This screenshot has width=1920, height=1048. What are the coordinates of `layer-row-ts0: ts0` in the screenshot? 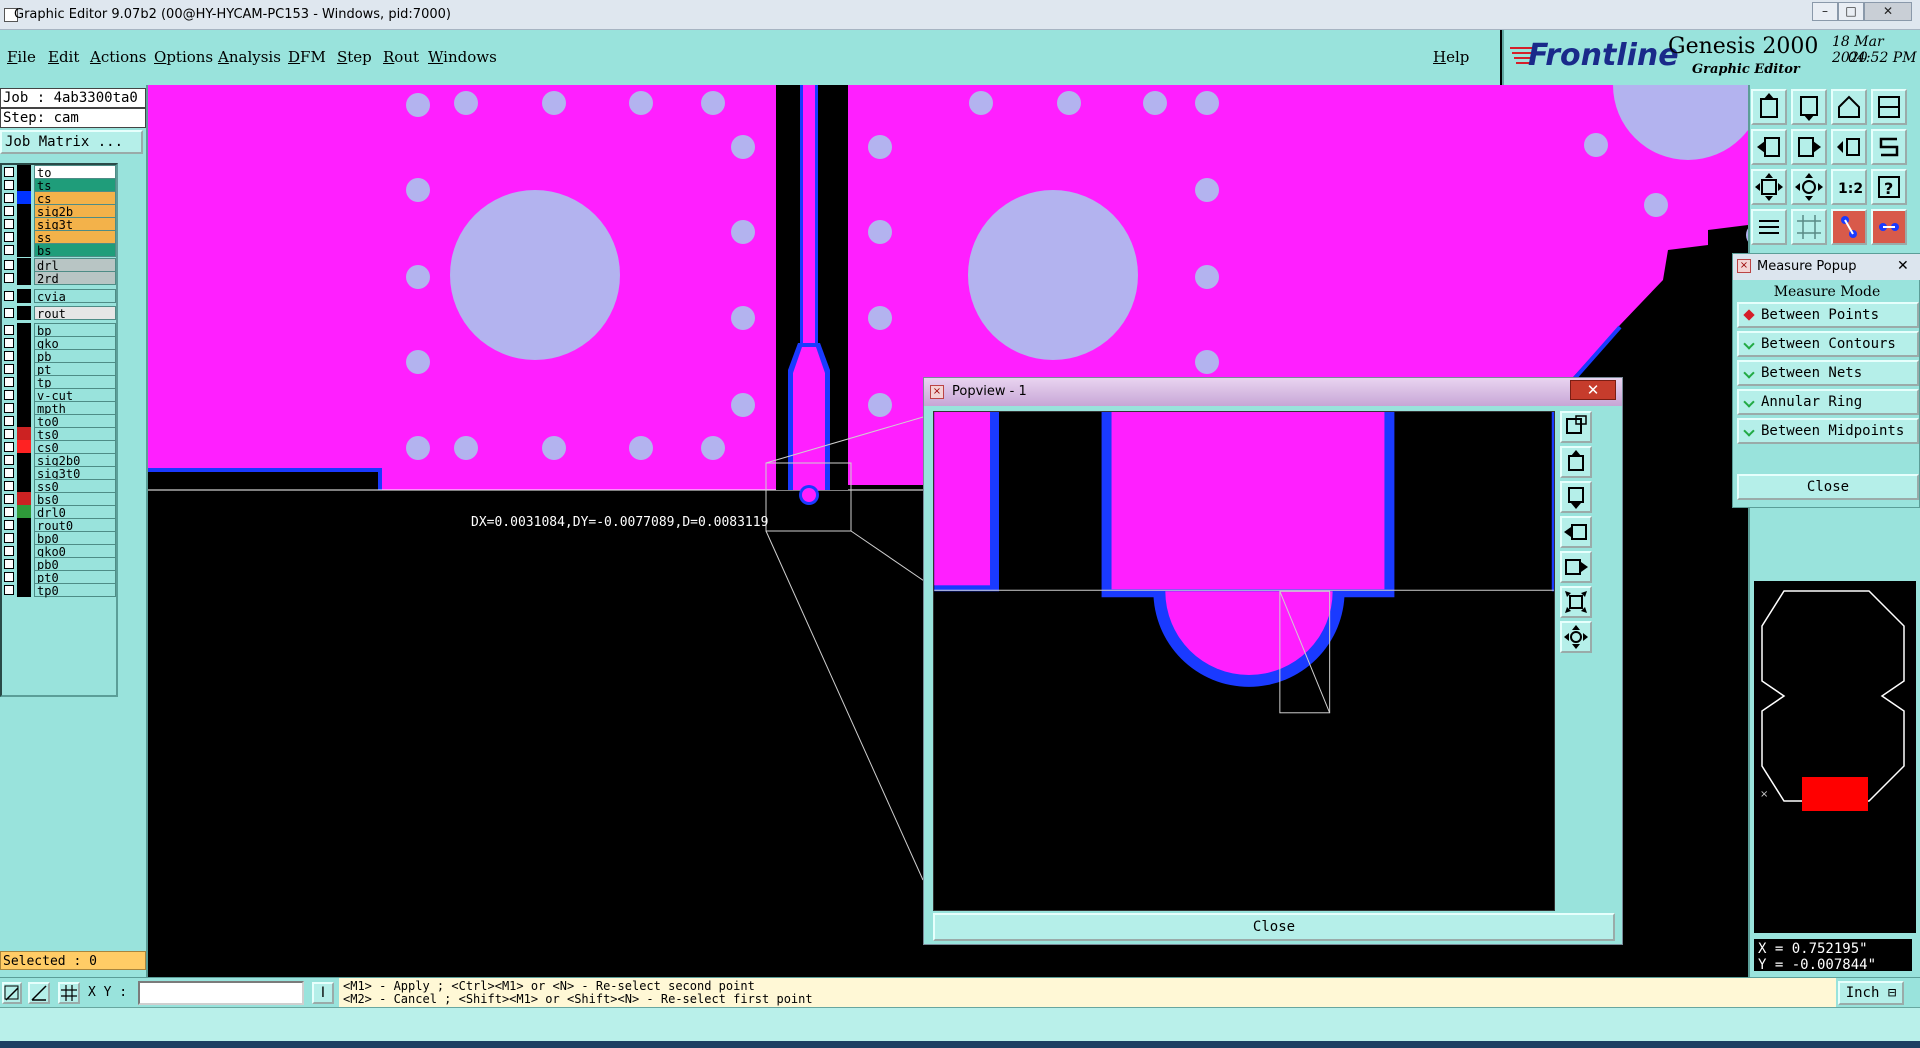 It's located at (59, 434).